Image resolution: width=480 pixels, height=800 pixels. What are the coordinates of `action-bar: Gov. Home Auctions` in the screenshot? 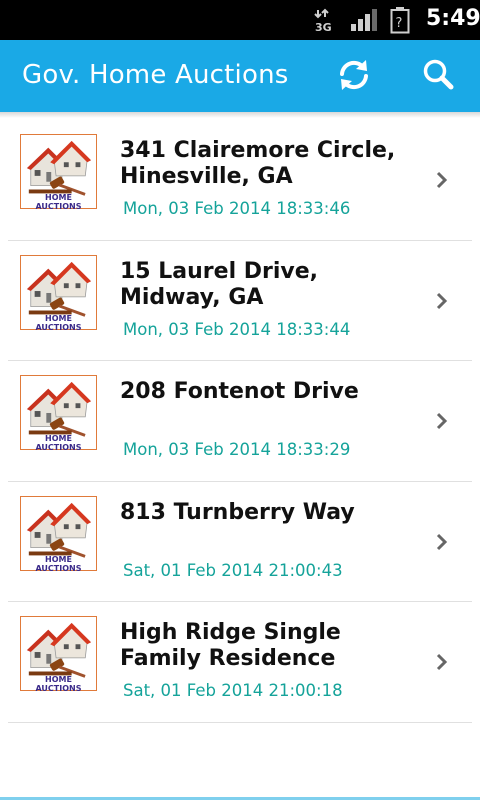 It's located at (240, 76).